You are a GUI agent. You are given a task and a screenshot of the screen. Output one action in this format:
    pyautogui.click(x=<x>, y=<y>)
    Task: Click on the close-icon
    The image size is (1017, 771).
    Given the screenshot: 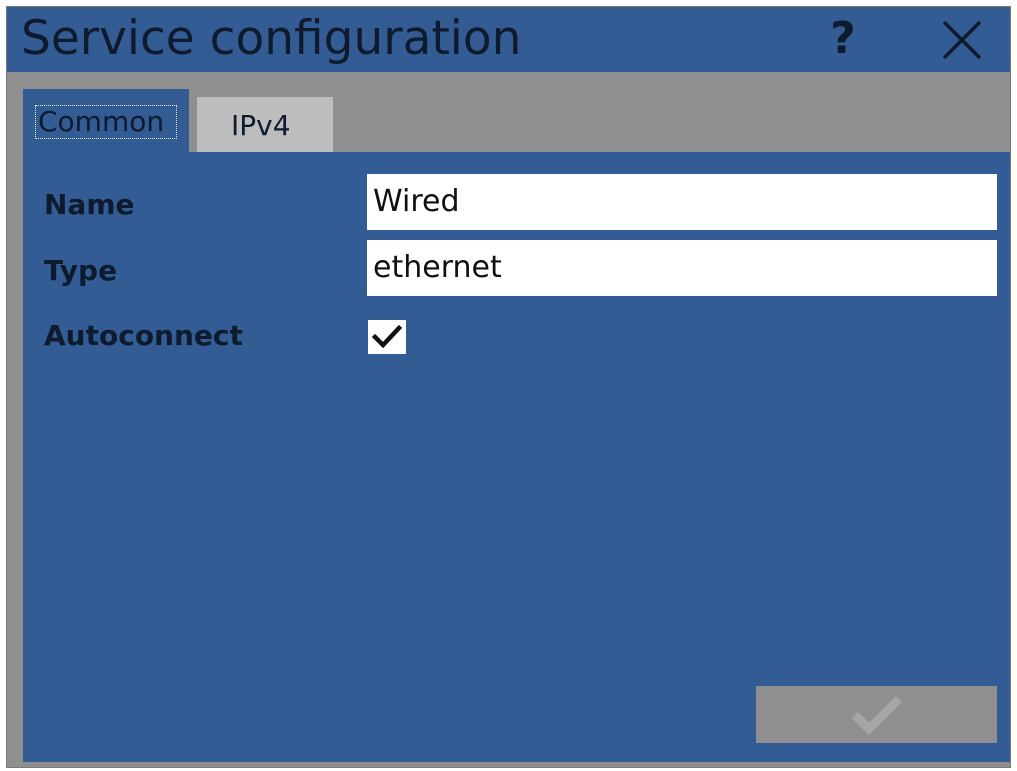 What is the action you would take?
    pyautogui.click(x=962, y=40)
    